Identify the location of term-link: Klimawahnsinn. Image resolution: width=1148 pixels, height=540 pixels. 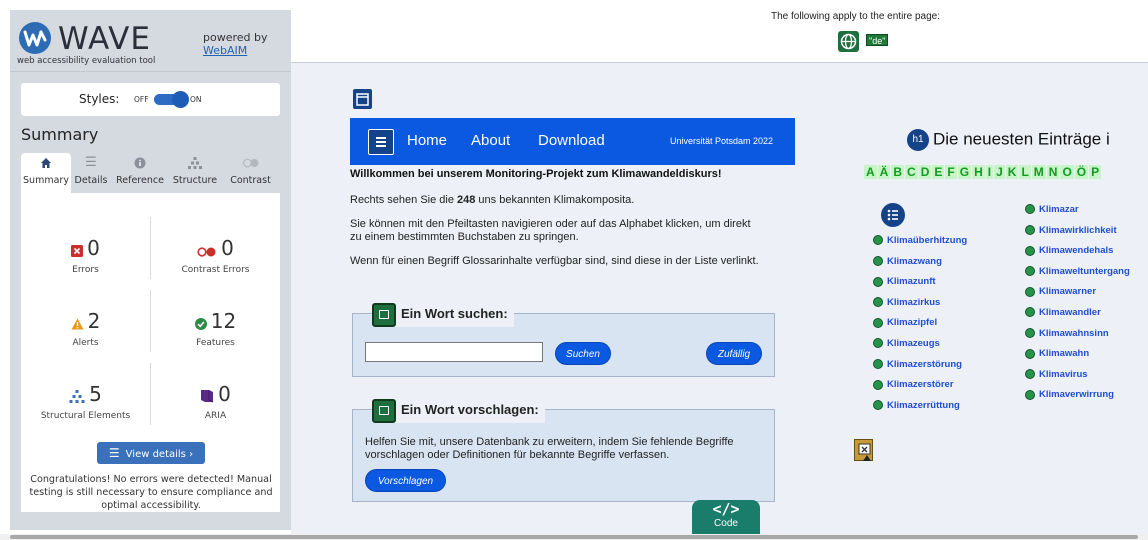
(1067, 333).